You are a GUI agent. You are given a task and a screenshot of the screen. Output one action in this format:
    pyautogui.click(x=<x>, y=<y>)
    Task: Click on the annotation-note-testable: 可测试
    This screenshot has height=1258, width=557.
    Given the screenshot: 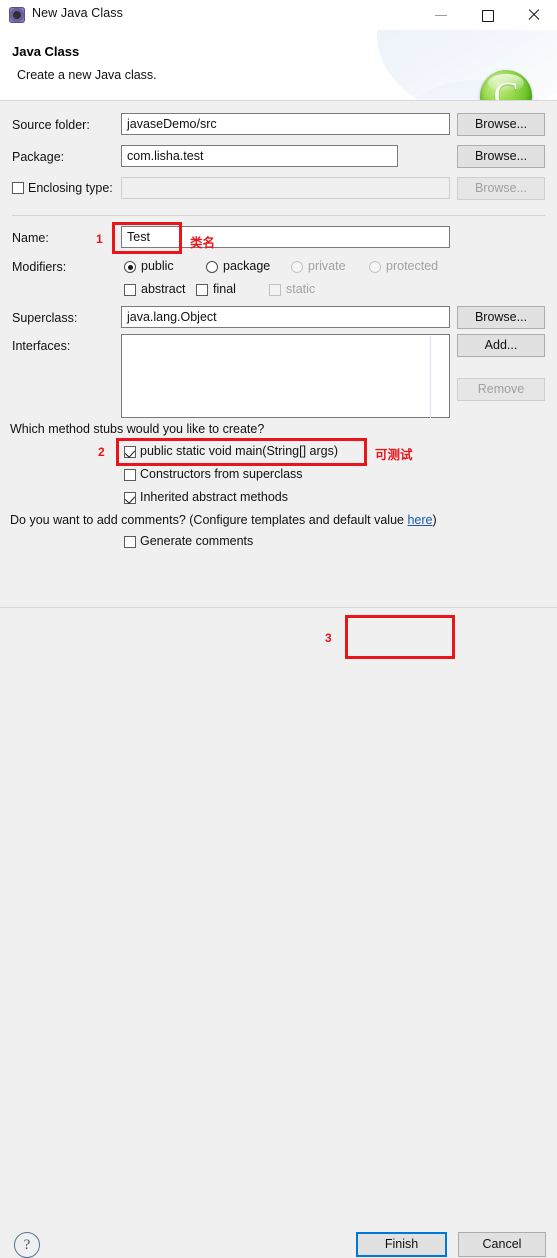 What is the action you would take?
    pyautogui.click(x=394, y=454)
    